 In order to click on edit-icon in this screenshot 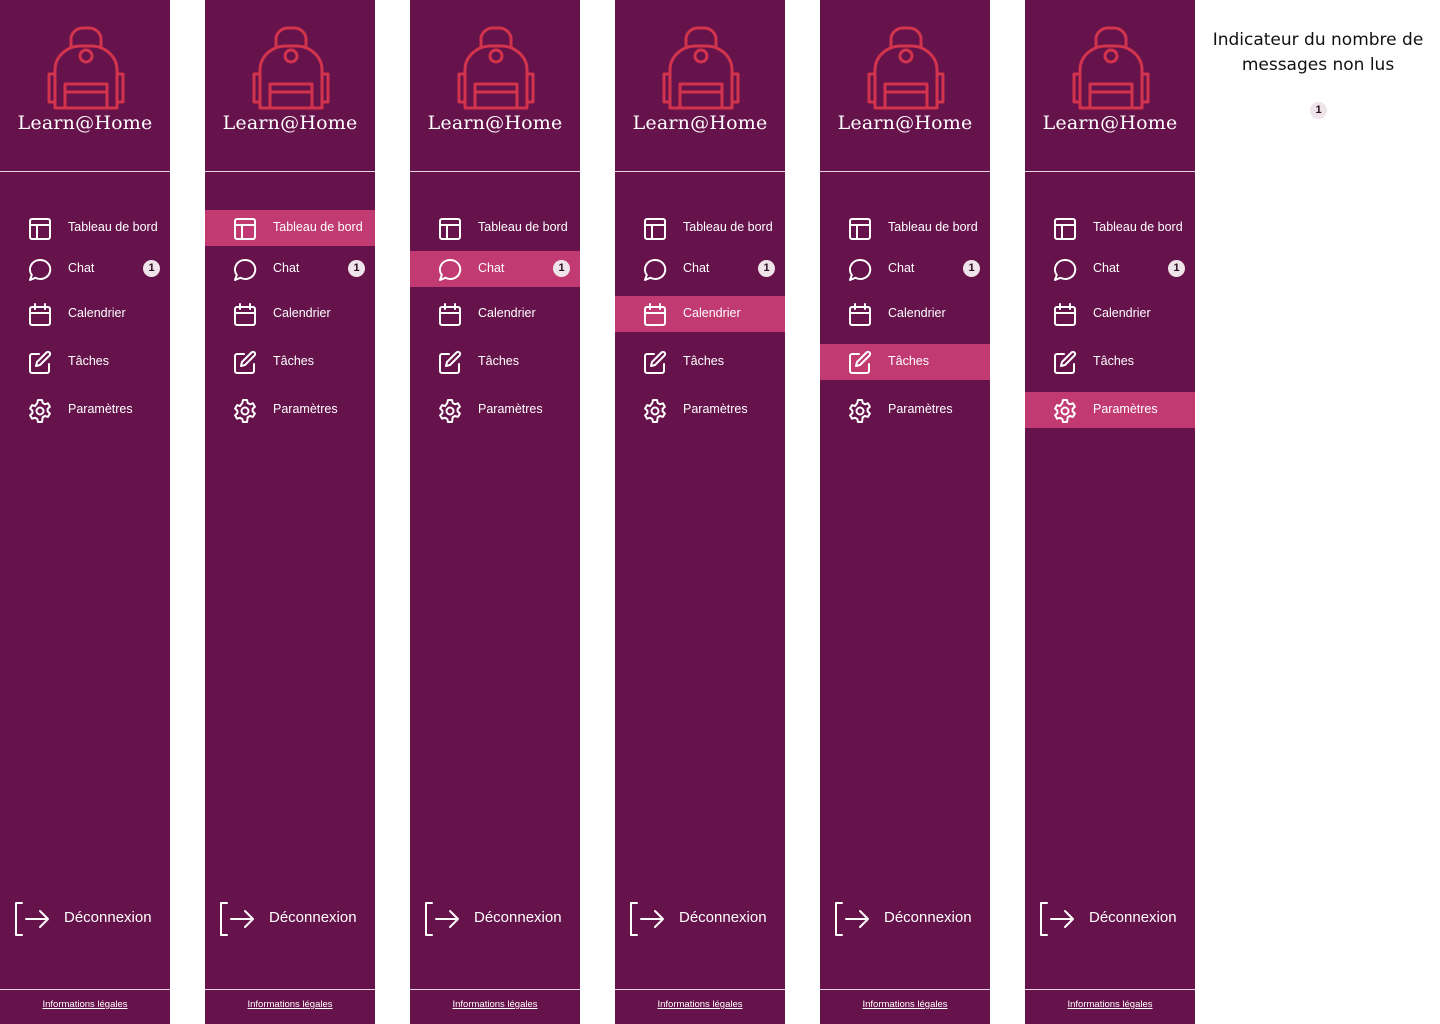, I will do `click(655, 362)`.